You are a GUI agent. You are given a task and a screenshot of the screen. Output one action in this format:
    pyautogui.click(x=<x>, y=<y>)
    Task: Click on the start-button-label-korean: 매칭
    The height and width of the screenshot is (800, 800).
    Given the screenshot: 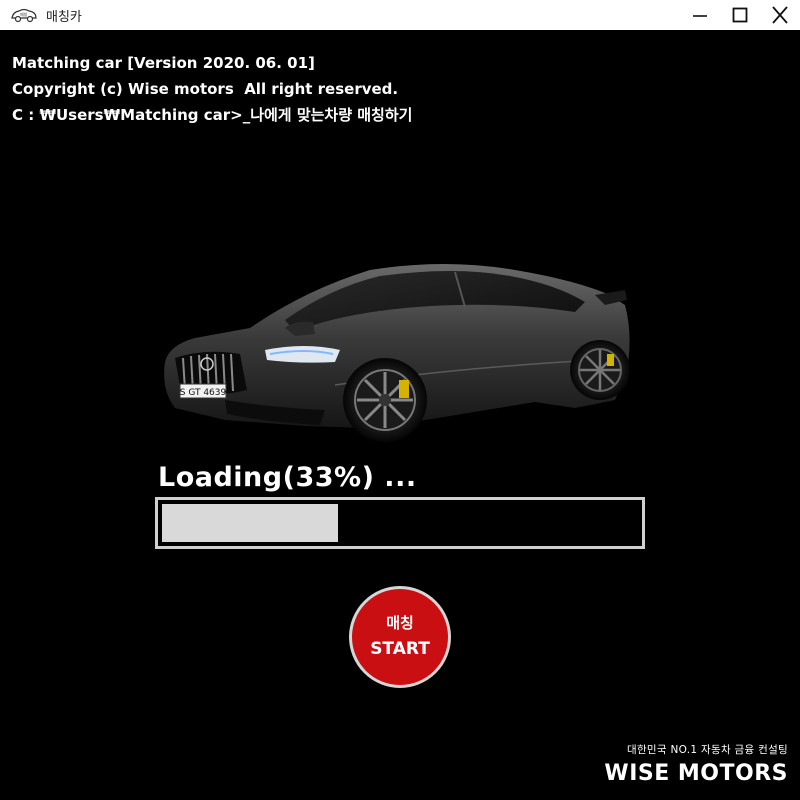 What is the action you would take?
    pyautogui.click(x=400, y=623)
    